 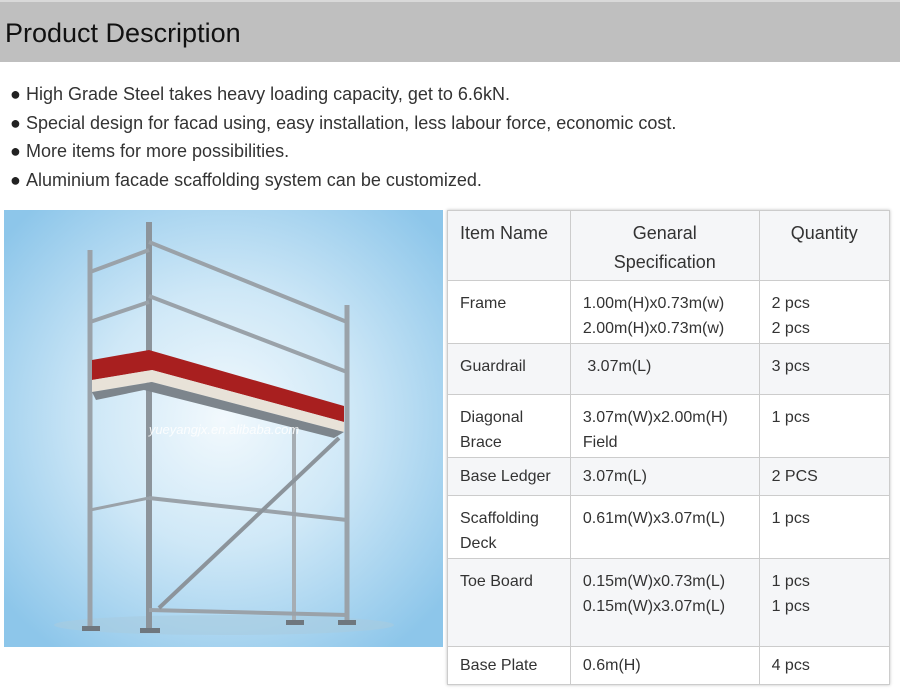 What do you see at coordinates (824, 245) in the screenshot?
I see `header-quantity: Quantity` at bounding box center [824, 245].